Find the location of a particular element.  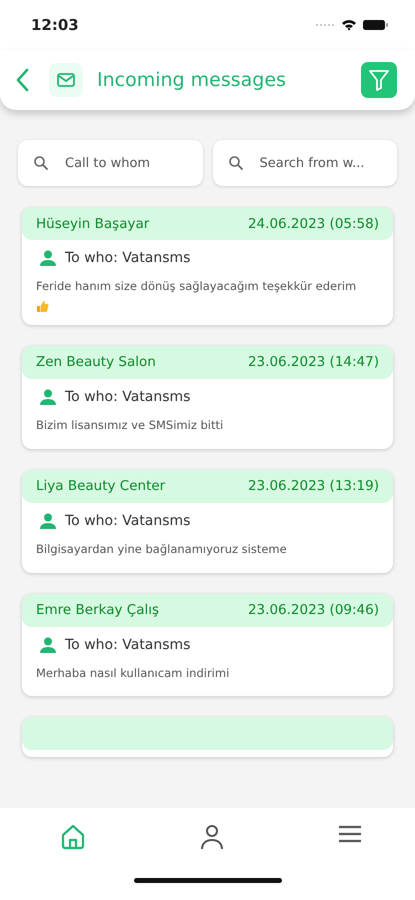

message-date: 24.06.2023 (05:58) is located at coordinates (313, 224).